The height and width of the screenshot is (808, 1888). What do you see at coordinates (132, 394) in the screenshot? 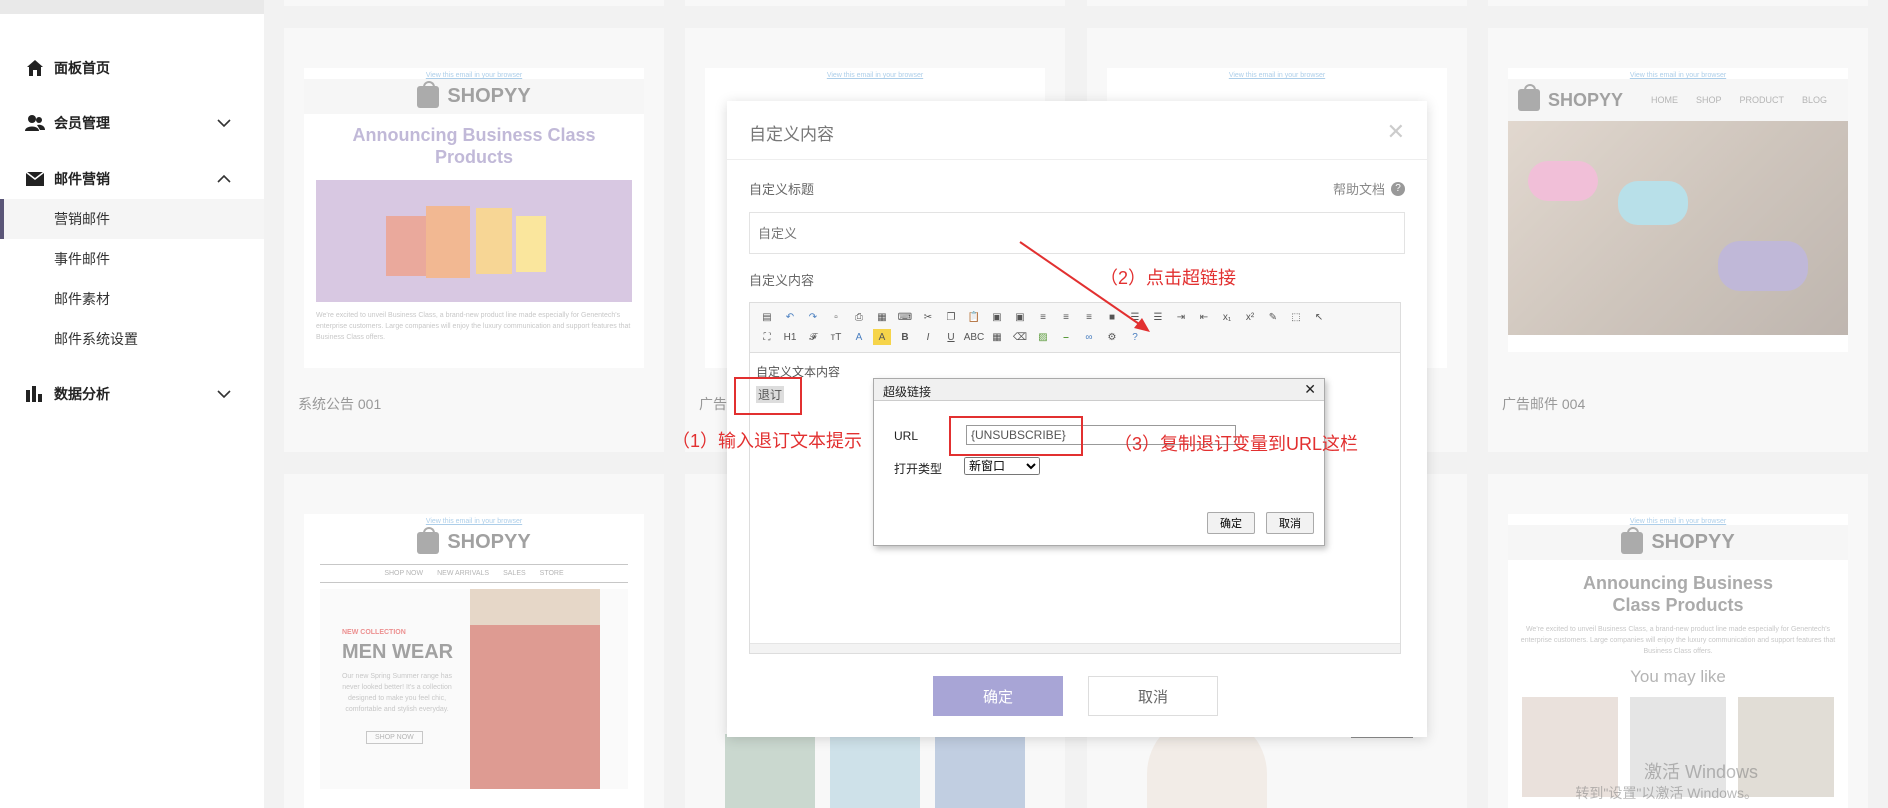
I see `sidebar-item-analytics: 数据分析` at bounding box center [132, 394].